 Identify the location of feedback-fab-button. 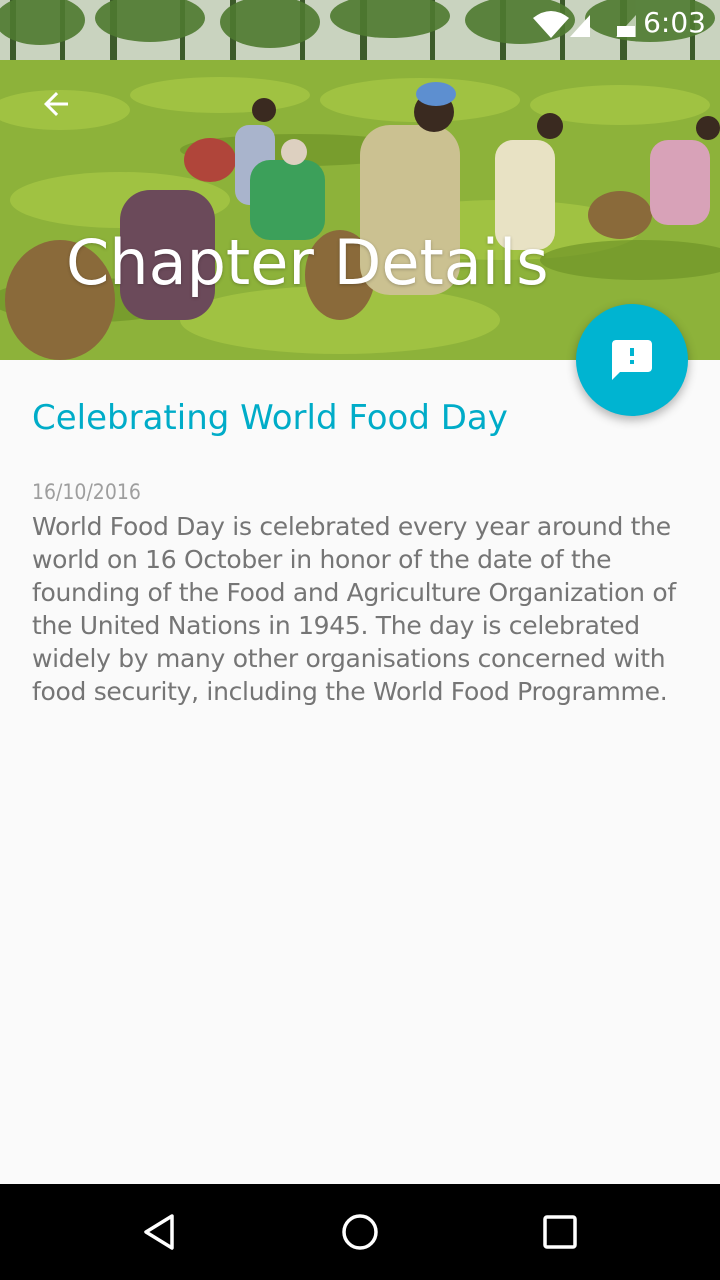
(632, 360).